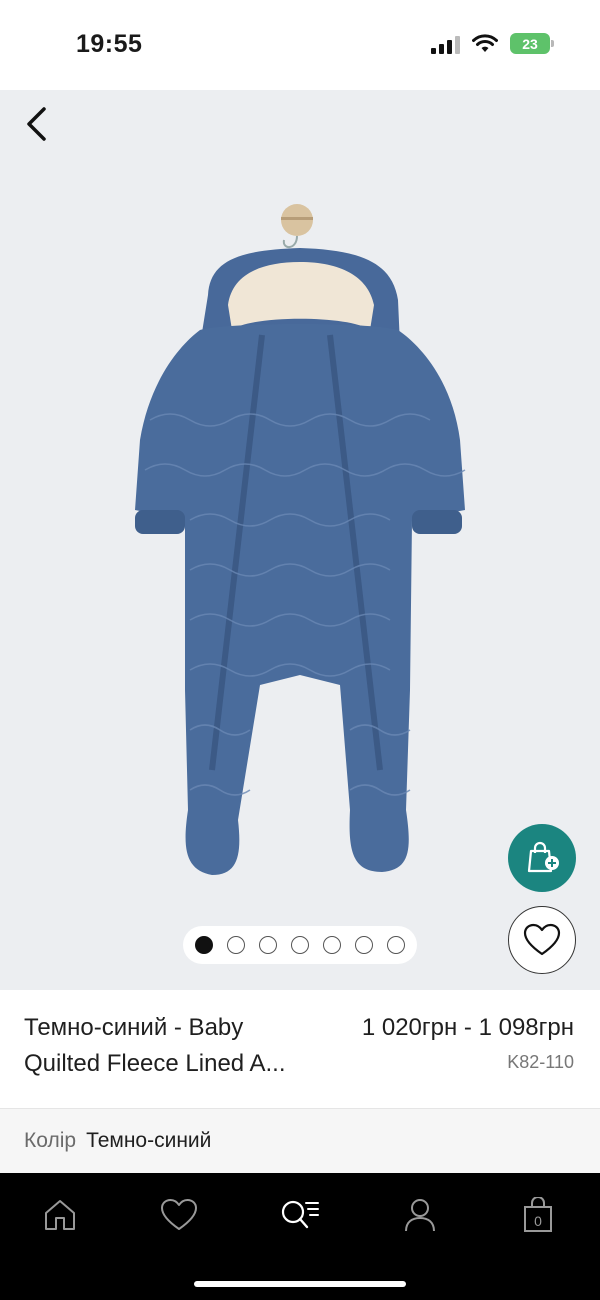 This screenshot has width=600, height=1300. I want to click on bag-add-icon, so click(543, 857).